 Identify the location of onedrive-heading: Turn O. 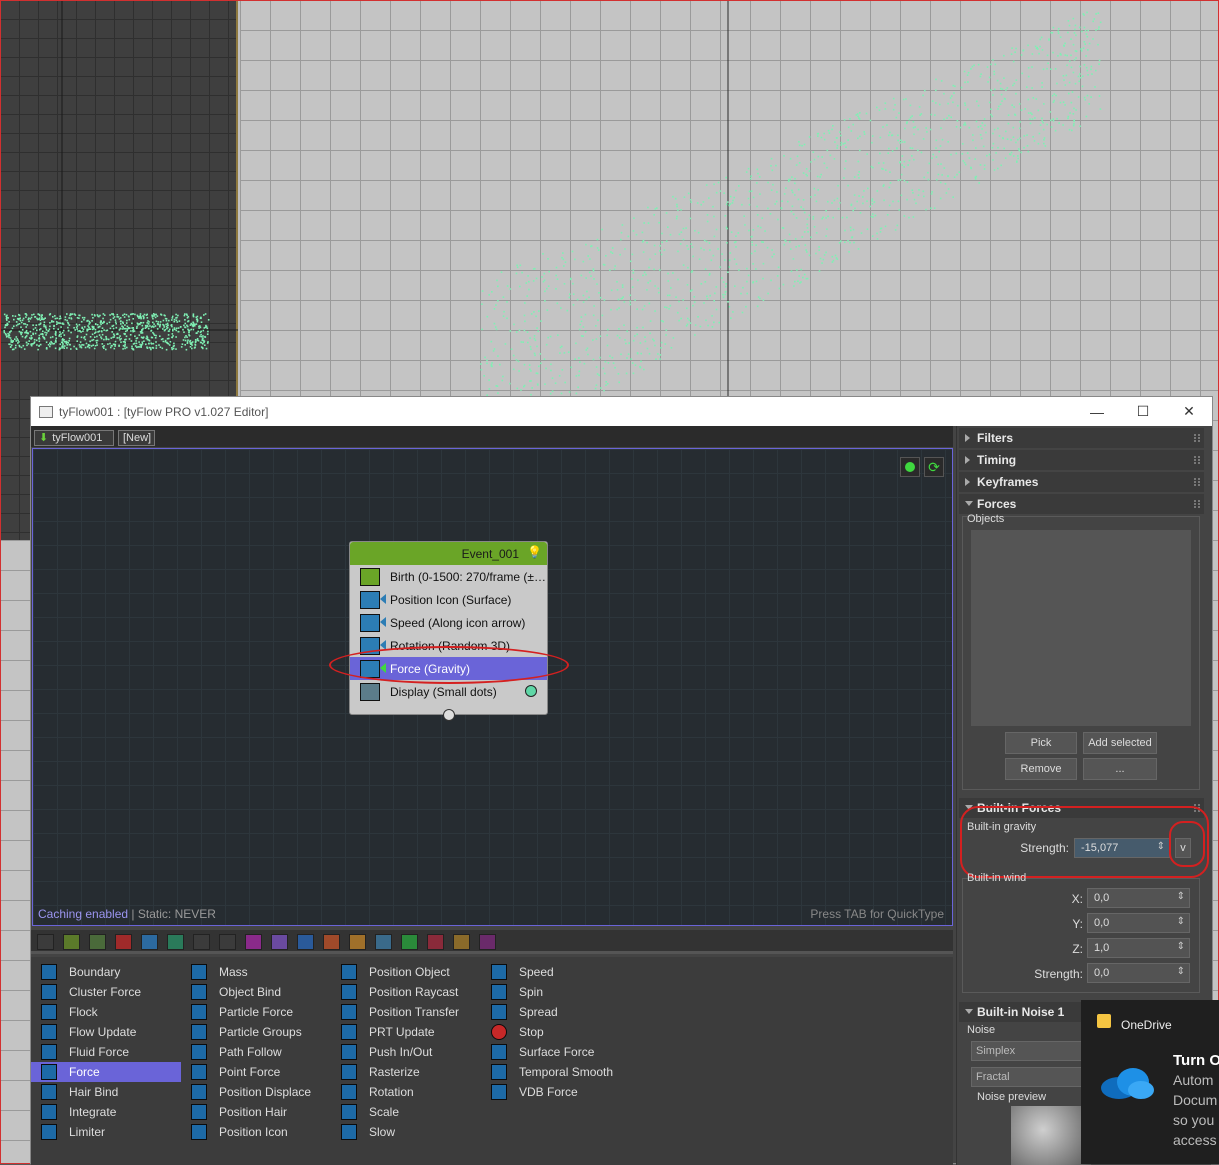
(1196, 1060).